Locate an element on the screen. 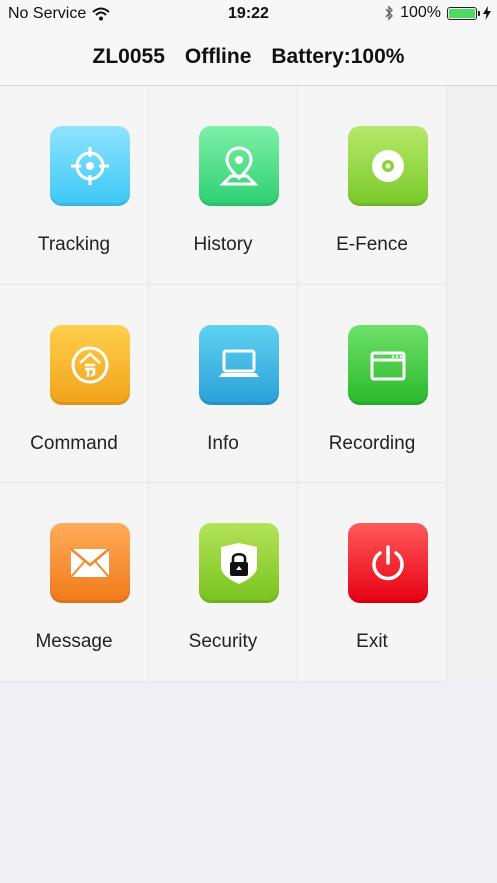  charging-bolt-icon is located at coordinates (487, 13).